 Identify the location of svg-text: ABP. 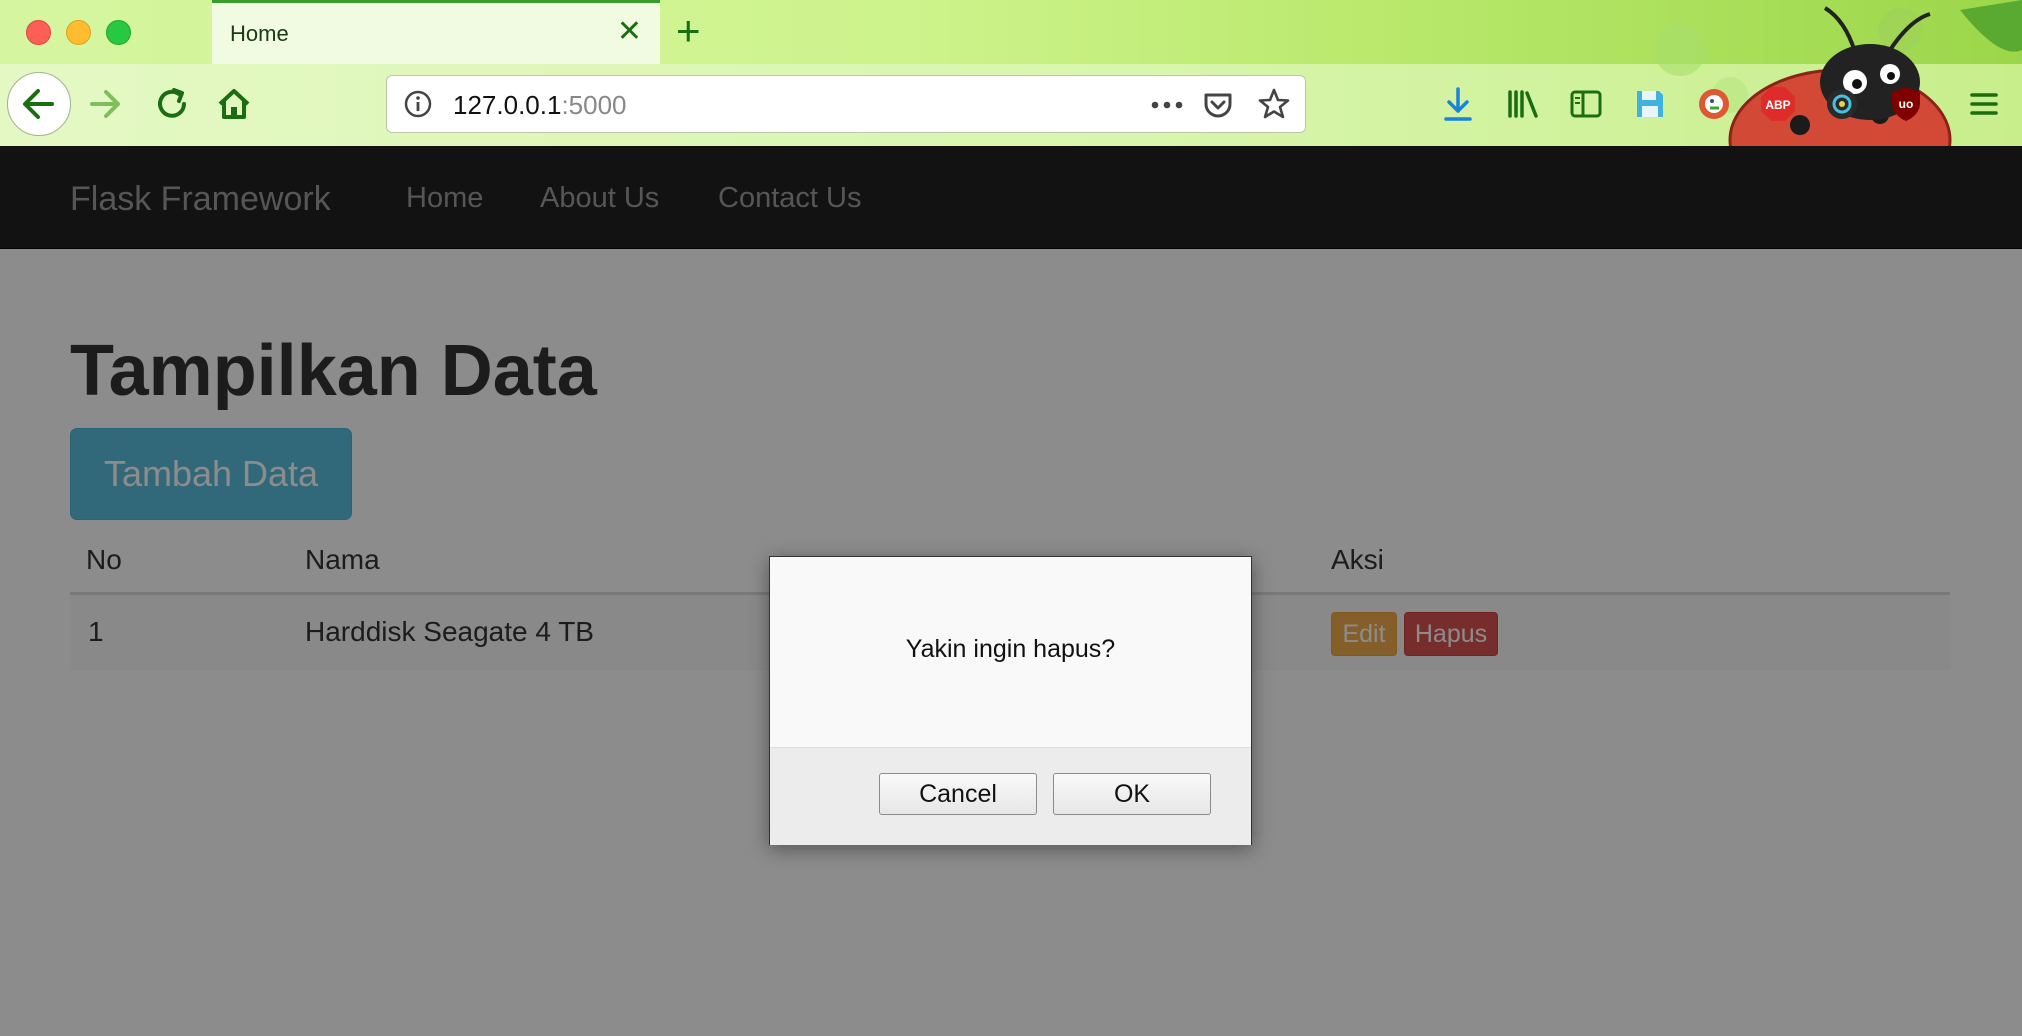
(1777, 105).